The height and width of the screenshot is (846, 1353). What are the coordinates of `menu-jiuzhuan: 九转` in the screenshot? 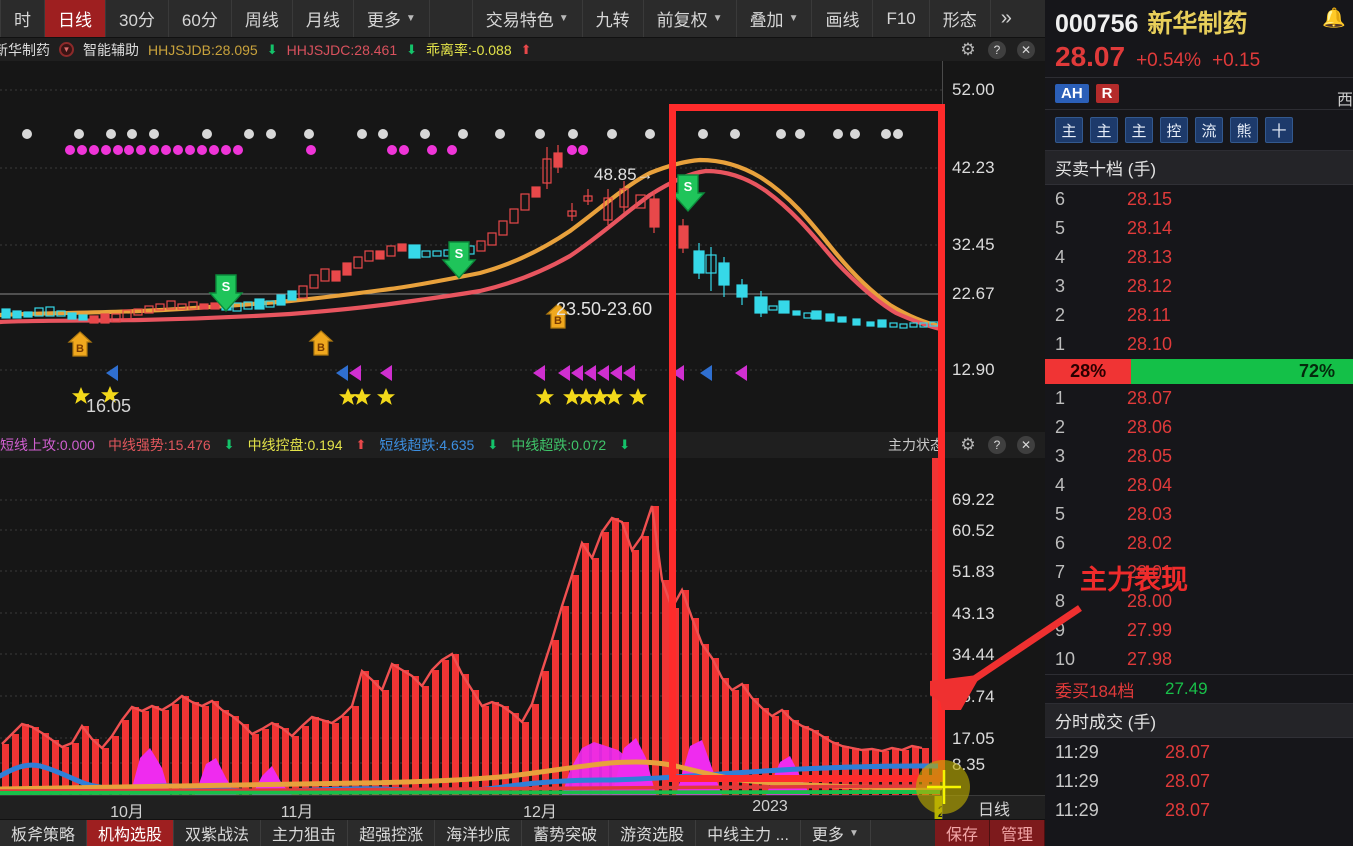 It's located at (613, 18).